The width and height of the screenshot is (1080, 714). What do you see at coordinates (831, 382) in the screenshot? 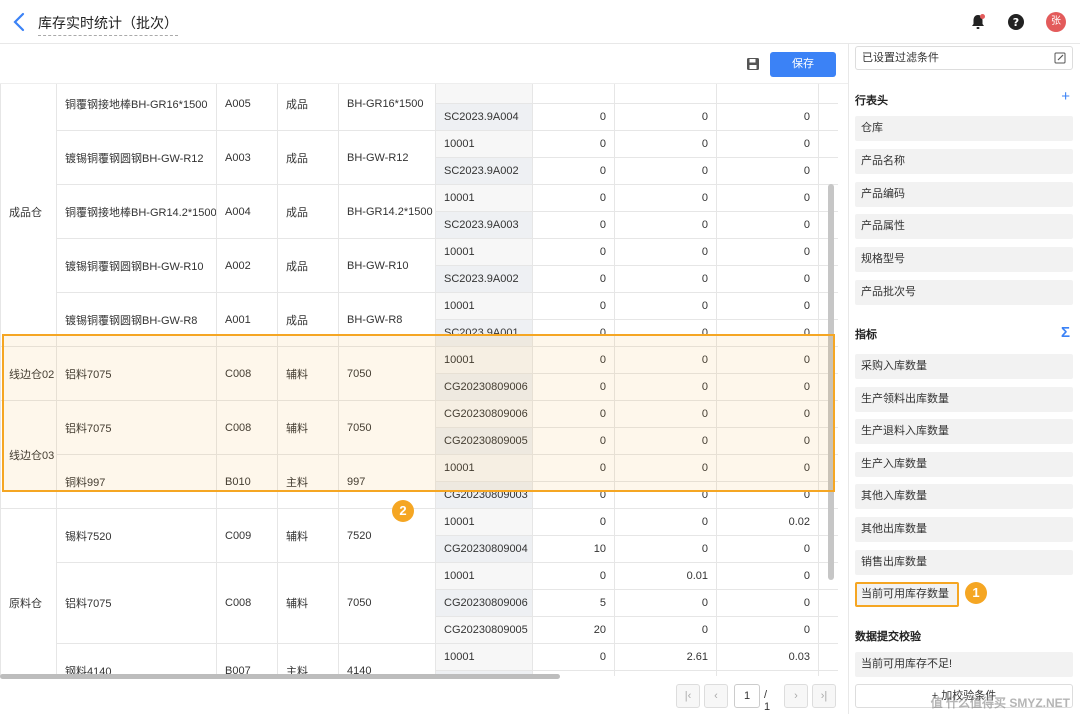
I see `vertical-scrollbar` at bounding box center [831, 382].